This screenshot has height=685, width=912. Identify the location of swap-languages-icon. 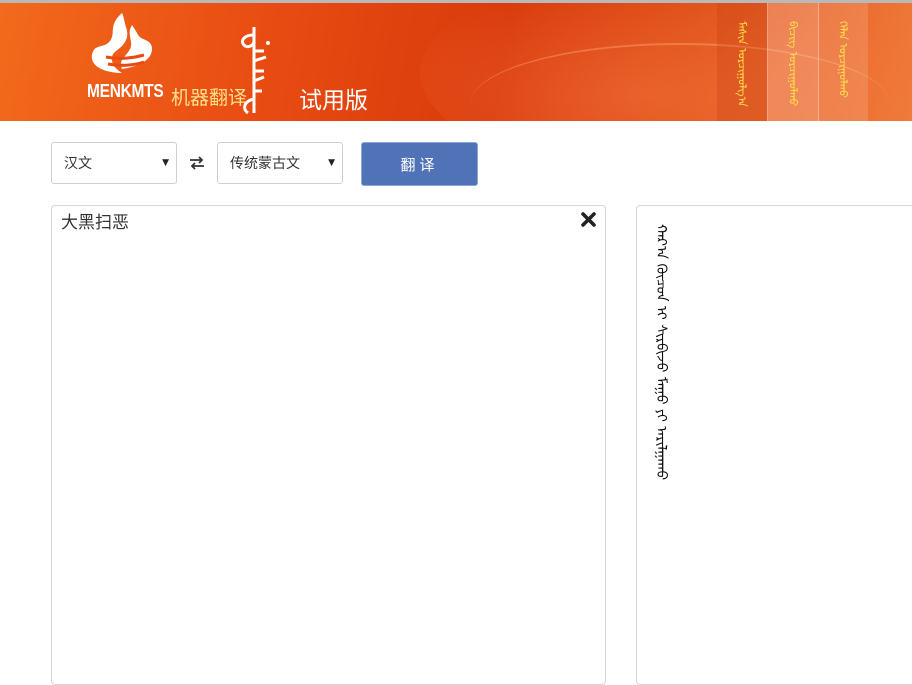
(197, 163).